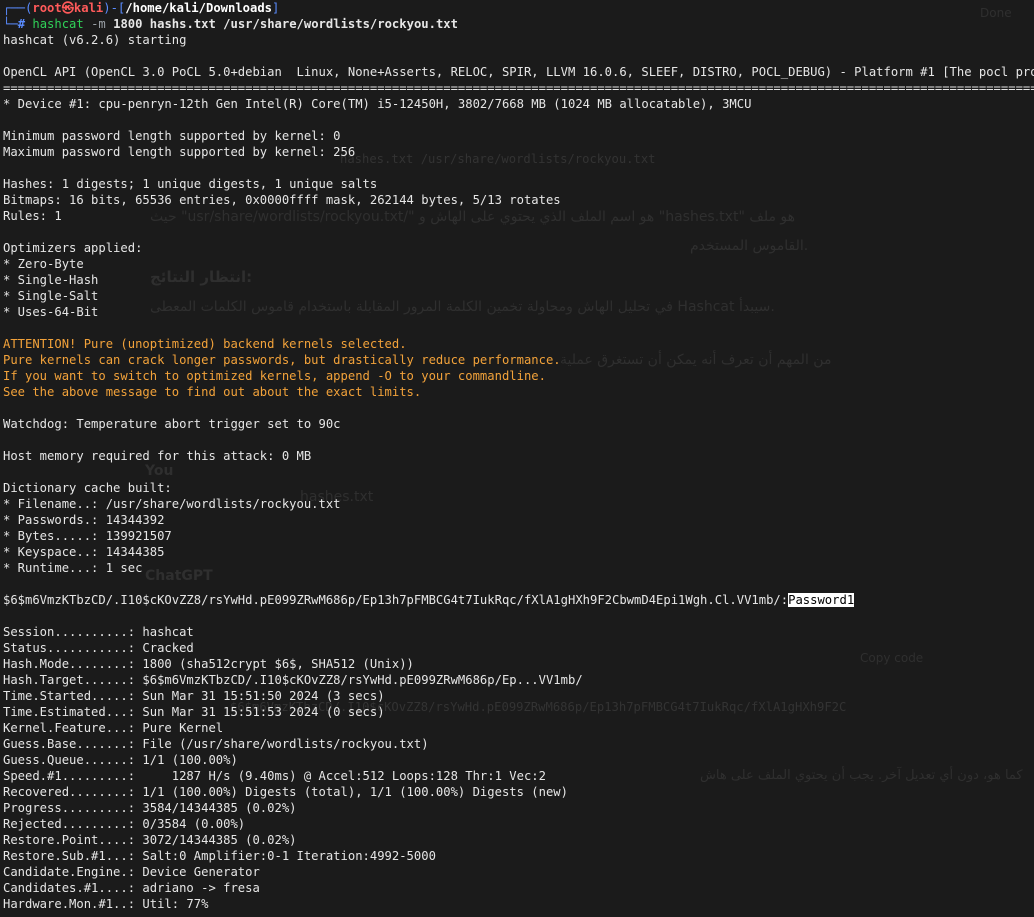 This screenshot has height=917, width=1034. What do you see at coordinates (68, 8) in the screenshot?
I see `prompt-user: root㉿kali` at bounding box center [68, 8].